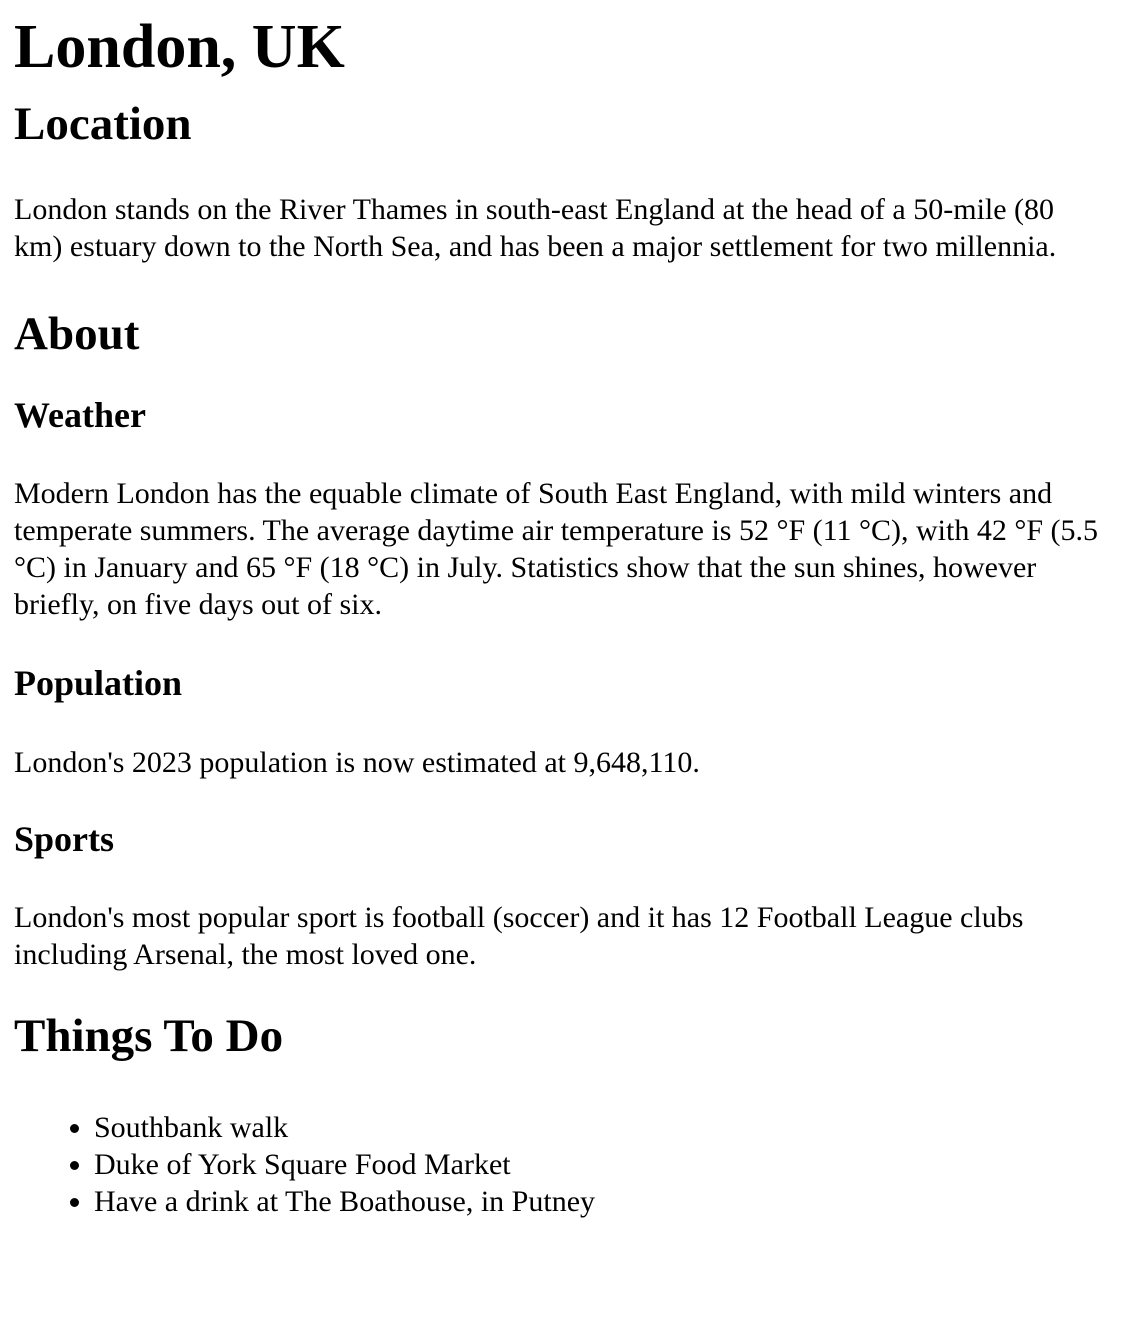 The height and width of the screenshot is (1332, 1122). What do you see at coordinates (103, 124) in the screenshot?
I see `location-heading: Location` at bounding box center [103, 124].